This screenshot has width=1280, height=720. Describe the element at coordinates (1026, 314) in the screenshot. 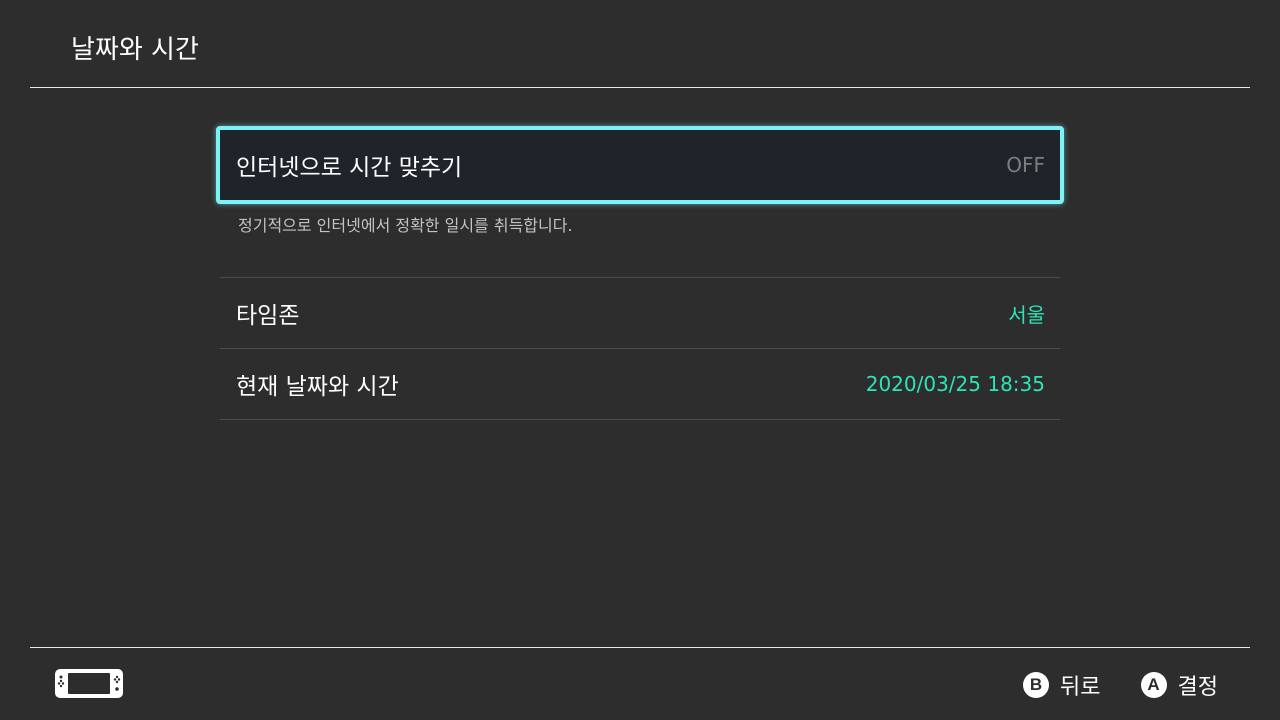

I see `time-zone-value: 서울` at that location.